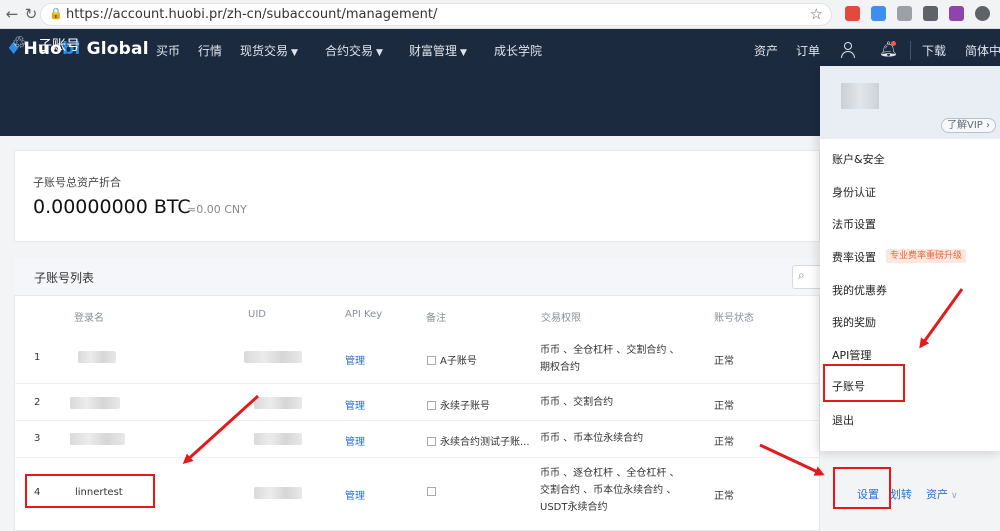 Image resolution: width=1000 pixels, height=531 pixels. What do you see at coordinates (792, 459) in the screenshot?
I see `arrow-to-settings` at bounding box center [792, 459].